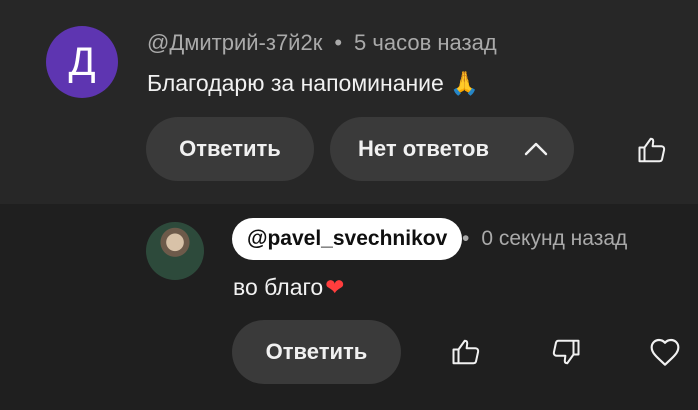 The height and width of the screenshot is (410, 698). Describe the element at coordinates (175, 251) in the screenshot. I see `reply-avatar` at that location.